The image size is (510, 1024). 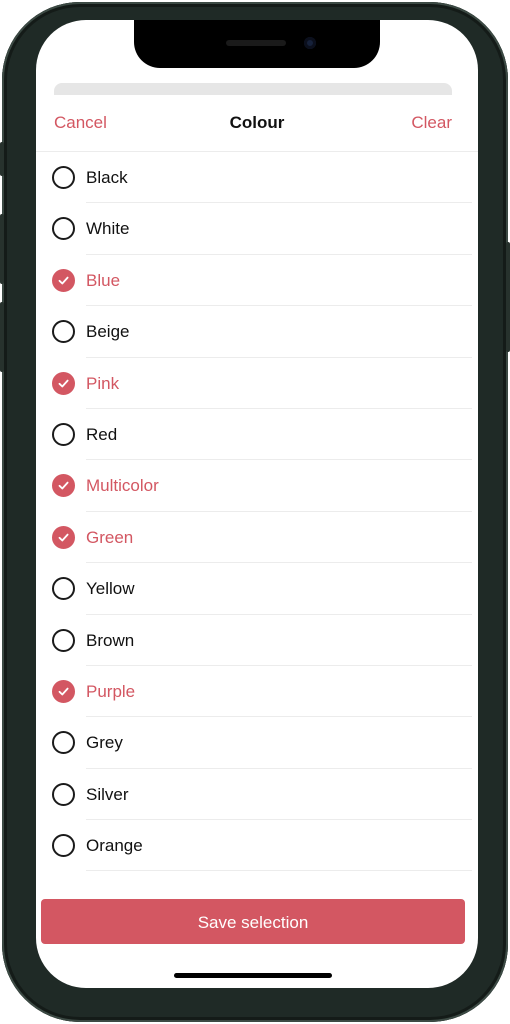 What do you see at coordinates (103, 280) in the screenshot?
I see `colour-option-label: Blue` at bounding box center [103, 280].